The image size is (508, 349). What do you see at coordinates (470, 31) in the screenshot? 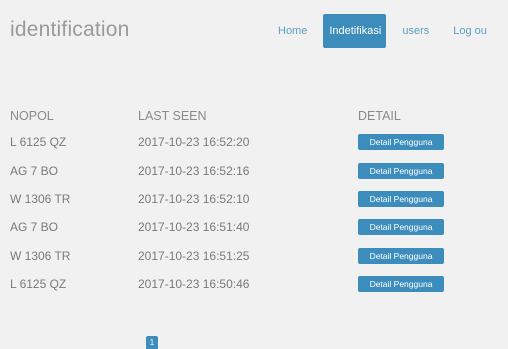
I see `nav-logout-link: Log ou` at bounding box center [470, 31].